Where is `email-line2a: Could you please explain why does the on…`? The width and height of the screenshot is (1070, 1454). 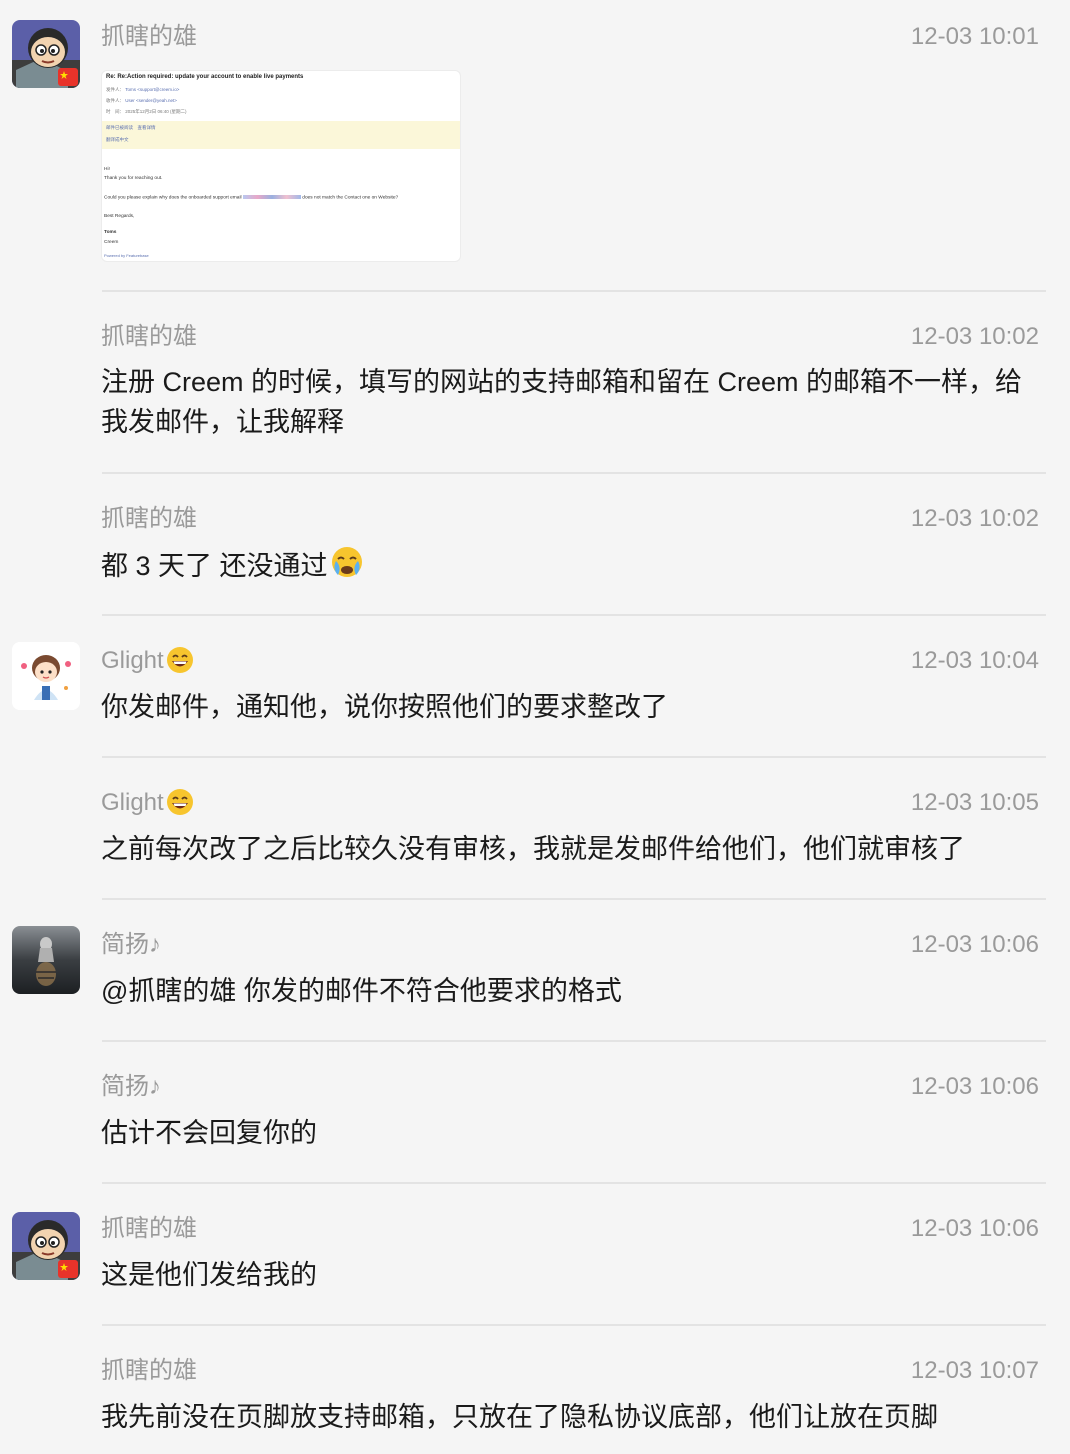
email-line2a: Could you please explain why does the on… is located at coordinates (173, 198).